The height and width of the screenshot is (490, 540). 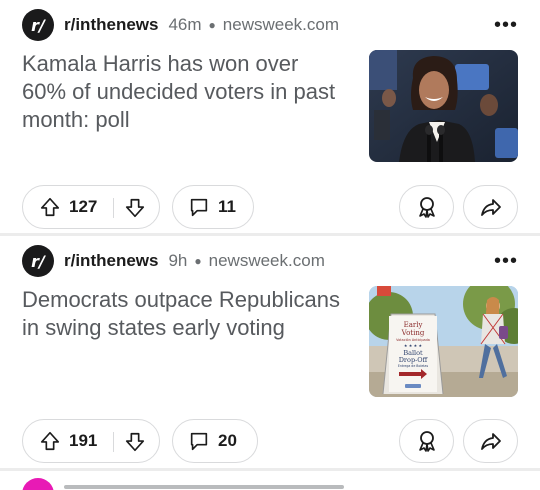 I want to click on comment-count: 20, so click(x=227, y=440).